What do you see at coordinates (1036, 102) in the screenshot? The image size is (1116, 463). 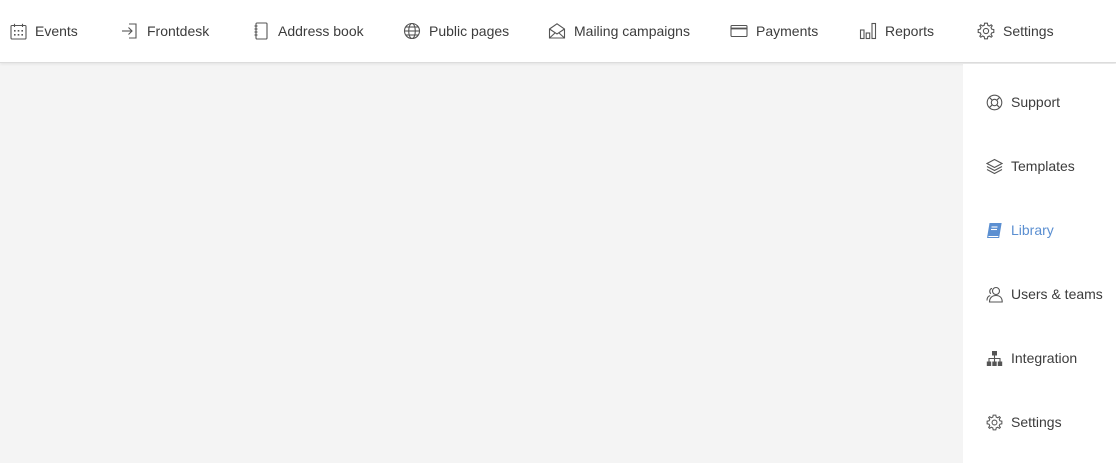 I see `menu-item-label: Support` at bounding box center [1036, 102].